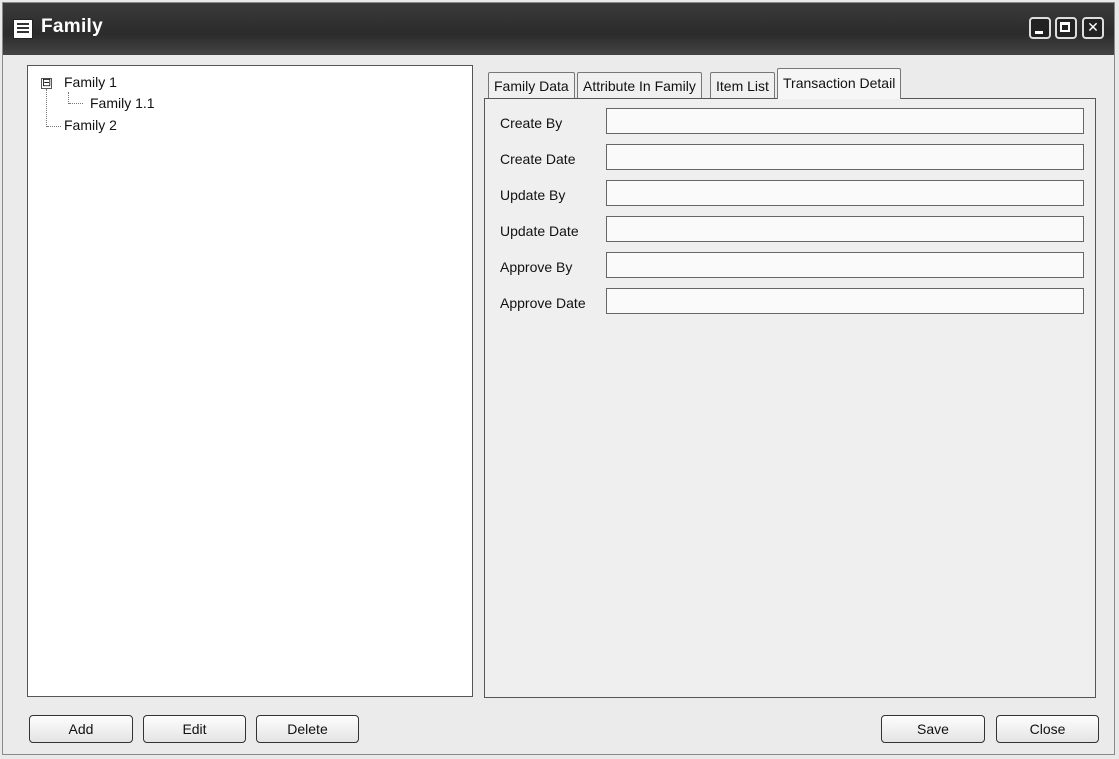 The width and height of the screenshot is (1119, 759). What do you see at coordinates (845, 157) in the screenshot?
I see `create-date-field` at bounding box center [845, 157].